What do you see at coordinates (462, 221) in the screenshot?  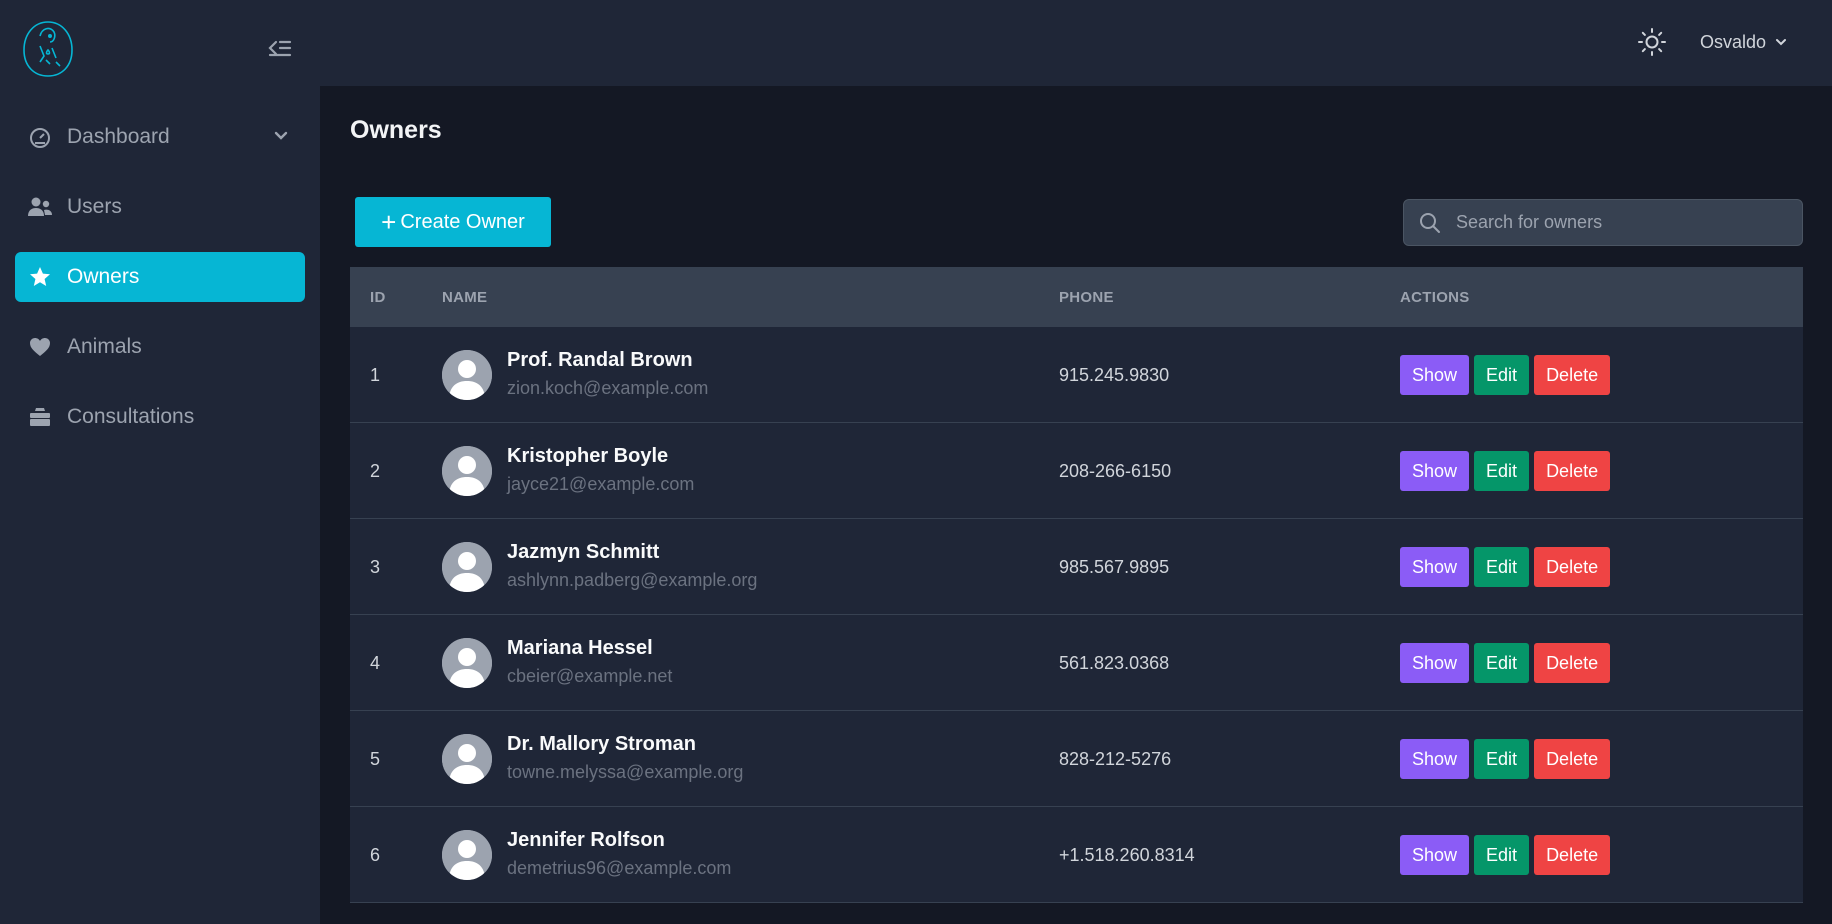 I see `create-owner-label: Create Owner` at bounding box center [462, 221].